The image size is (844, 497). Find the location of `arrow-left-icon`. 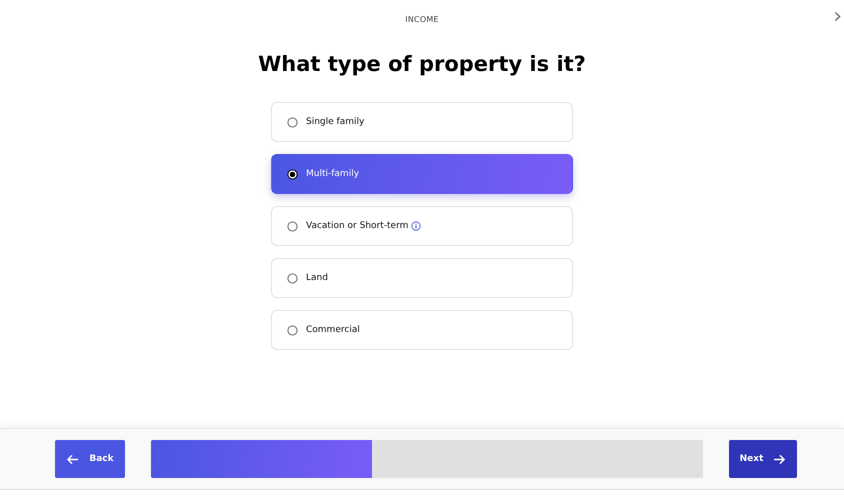

arrow-left-icon is located at coordinates (73, 459).